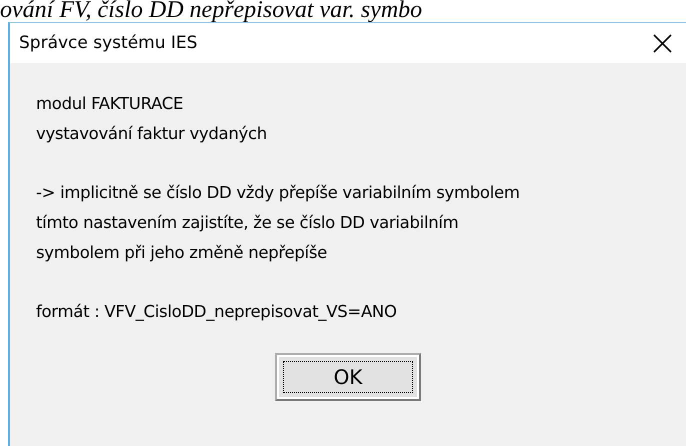 Image resolution: width=686 pixels, height=446 pixels. I want to click on message-text: symbolem při jeho změně nepřepíše, so click(182, 253).